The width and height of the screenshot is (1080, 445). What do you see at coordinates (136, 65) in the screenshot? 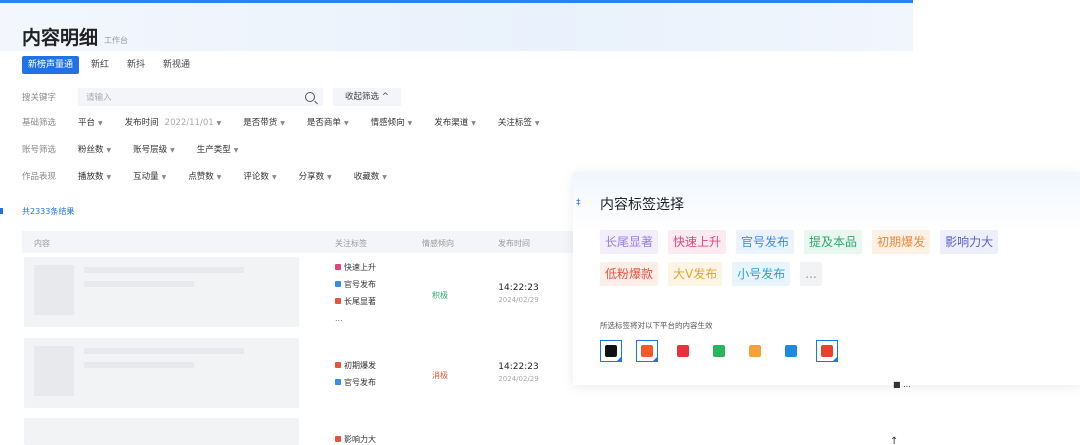
I see `tab-xindou: 新抖` at bounding box center [136, 65].